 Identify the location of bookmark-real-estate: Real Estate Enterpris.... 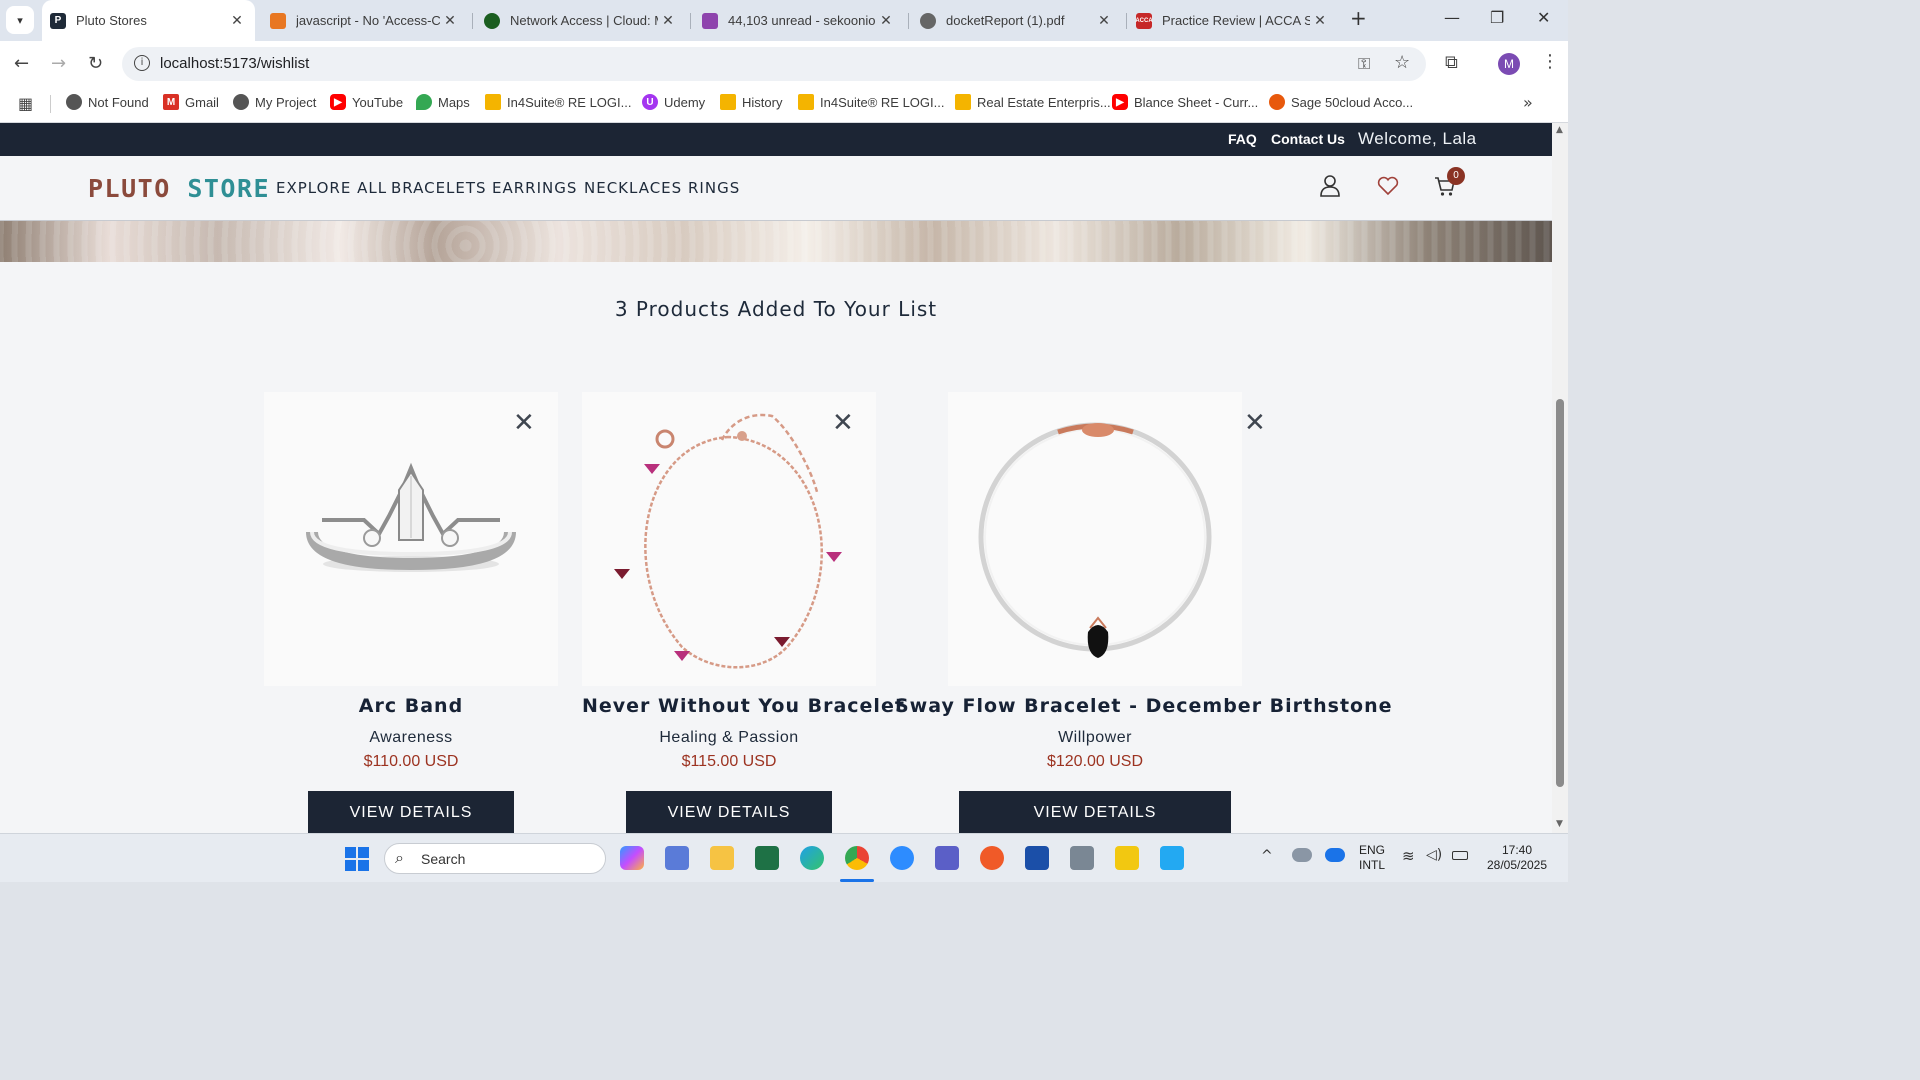
(1033, 102).